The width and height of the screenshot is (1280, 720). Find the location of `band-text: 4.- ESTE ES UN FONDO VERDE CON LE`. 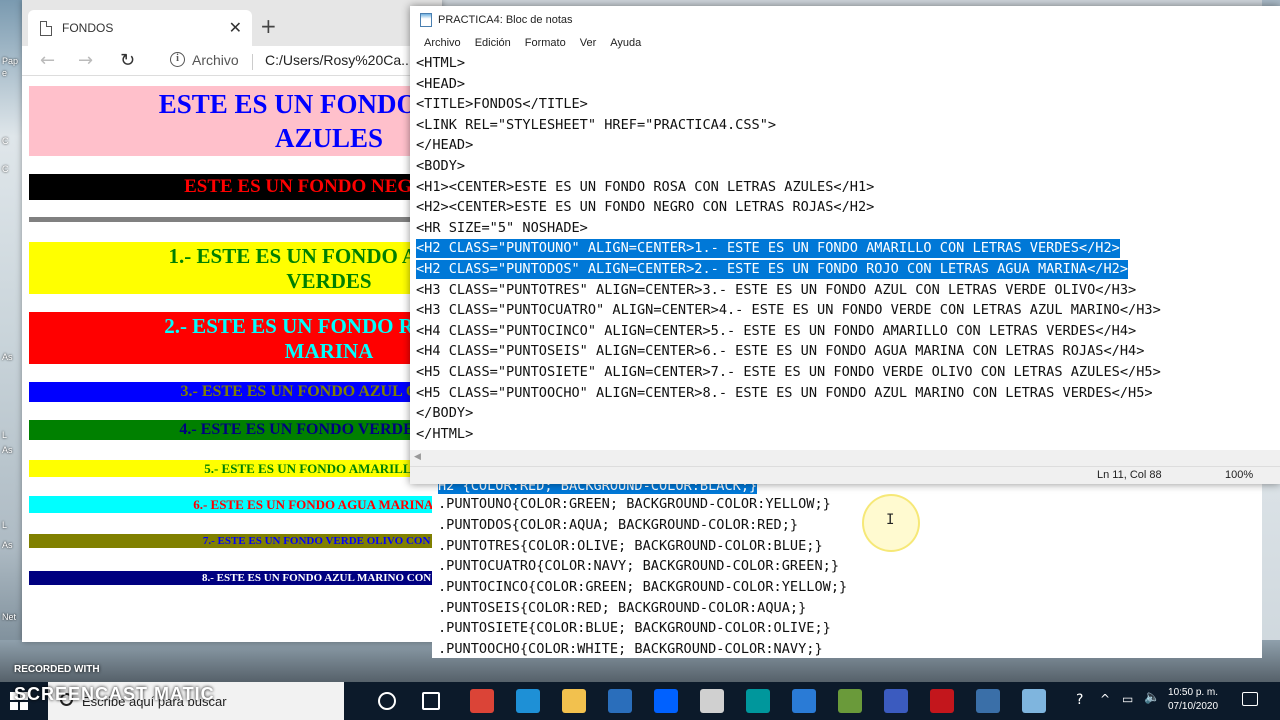

band-text: 4.- ESTE ES UN FONDO VERDE CON LE is located at coordinates (310, 429).